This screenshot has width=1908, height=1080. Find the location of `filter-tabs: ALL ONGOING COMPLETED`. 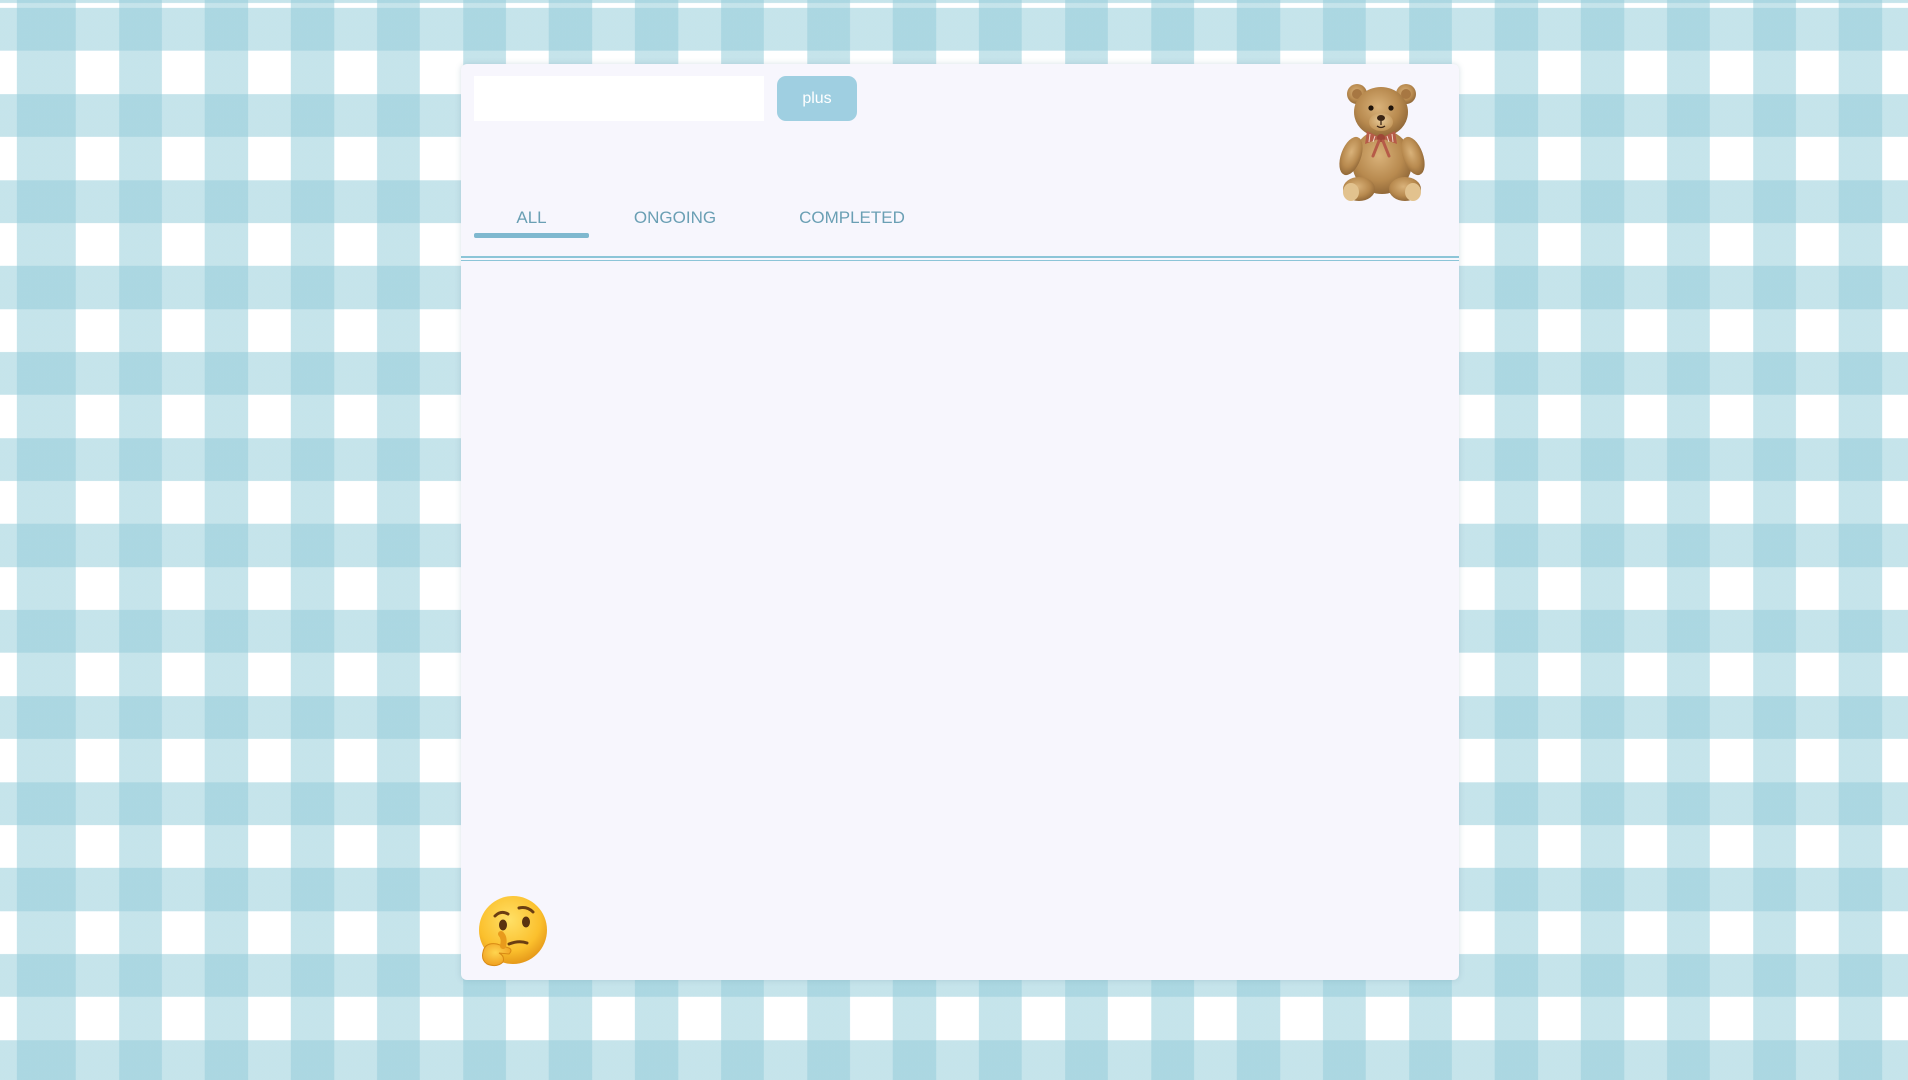

filter-tabs: ALL ONGOING COMPLETED is located at coordinates (708, 218).